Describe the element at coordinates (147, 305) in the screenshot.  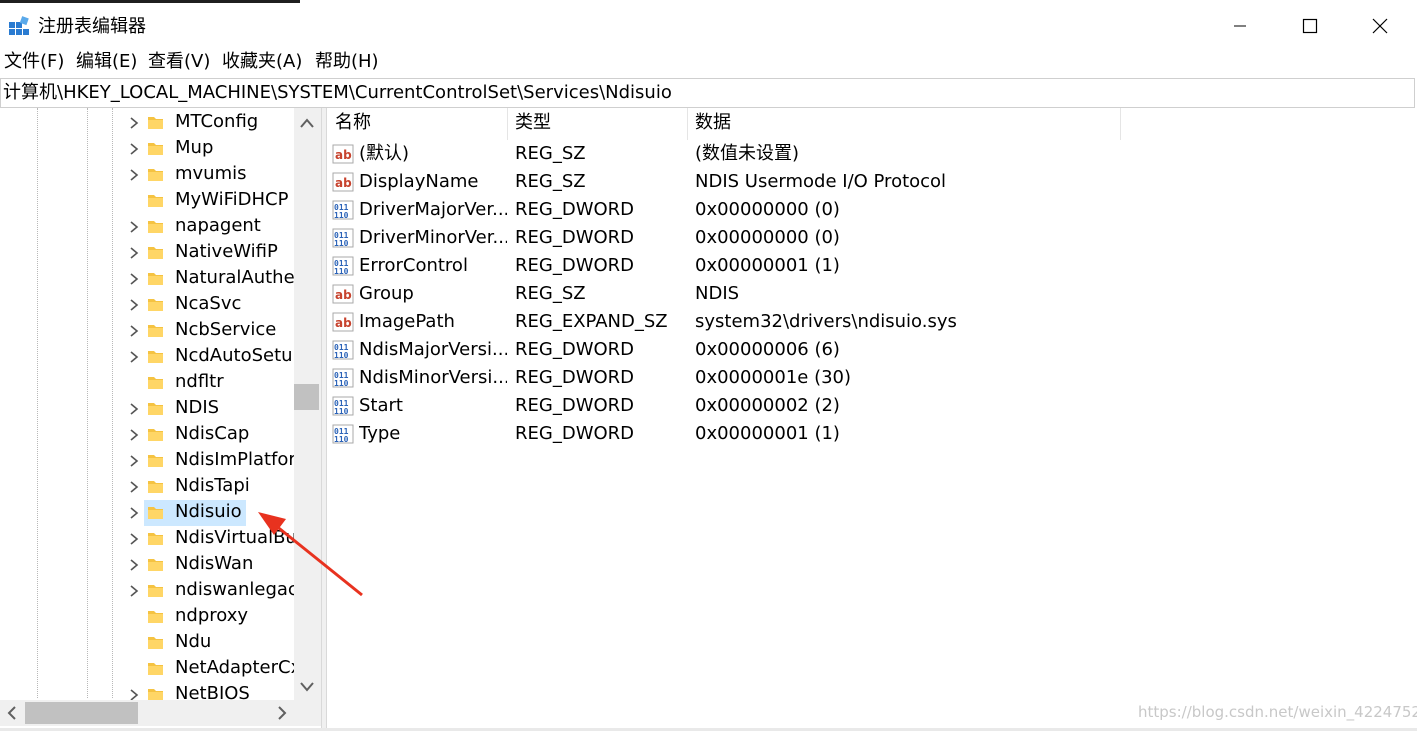
I see `tree-item: NcaSvc` at that location.